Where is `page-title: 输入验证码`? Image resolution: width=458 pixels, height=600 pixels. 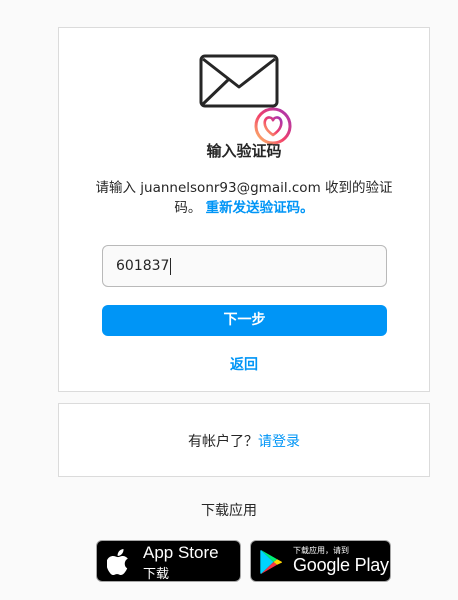
page-title: 输入验证码 is located at coordinates (244, 151).